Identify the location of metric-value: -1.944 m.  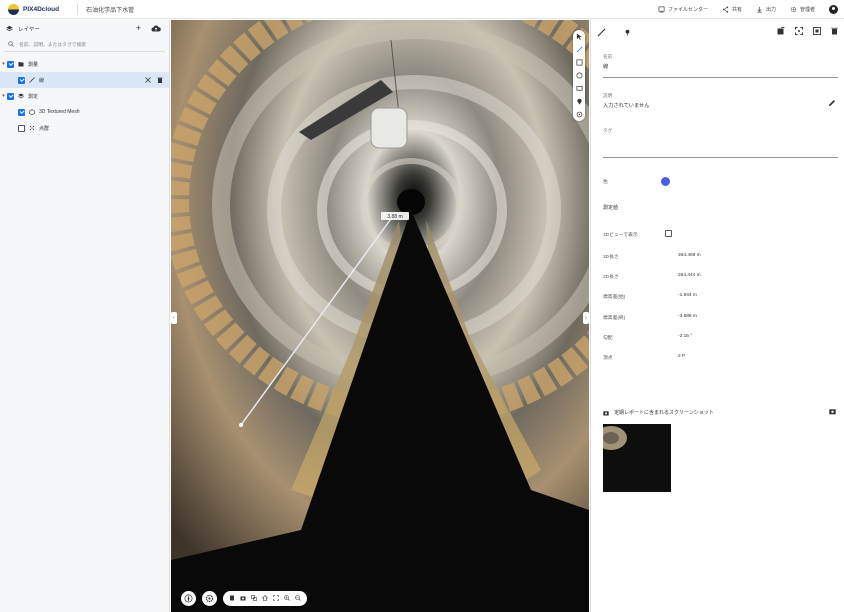
(687, 295).